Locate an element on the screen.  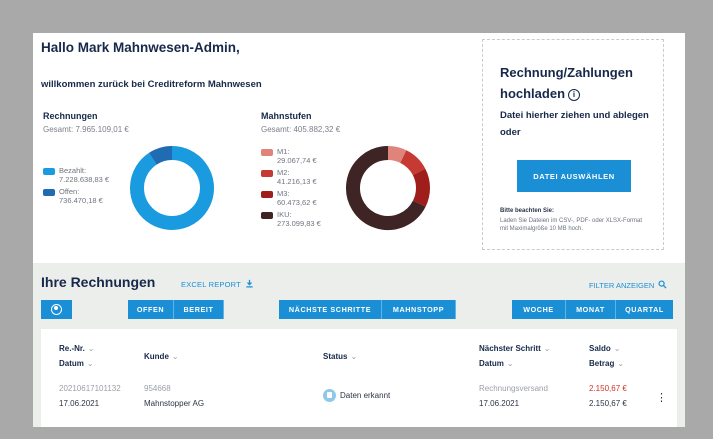
col-renr-datum: Re.-Nr. ⌄ Datum ⌄ is located at coordinates (77, 356).